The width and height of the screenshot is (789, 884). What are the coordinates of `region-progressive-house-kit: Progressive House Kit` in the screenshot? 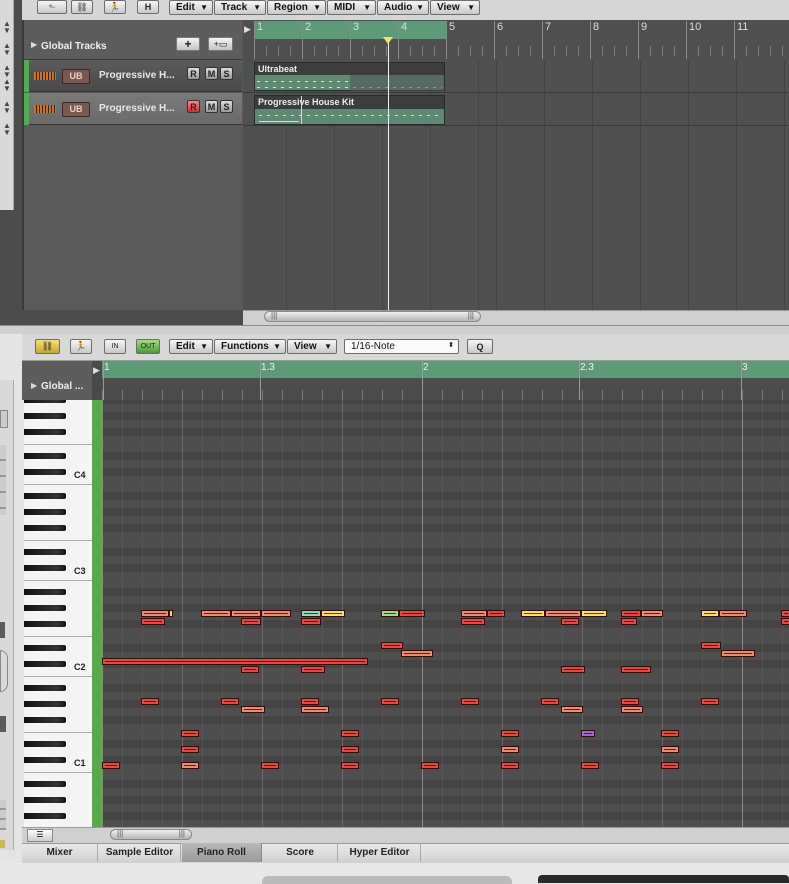 It's located at (349, 110).